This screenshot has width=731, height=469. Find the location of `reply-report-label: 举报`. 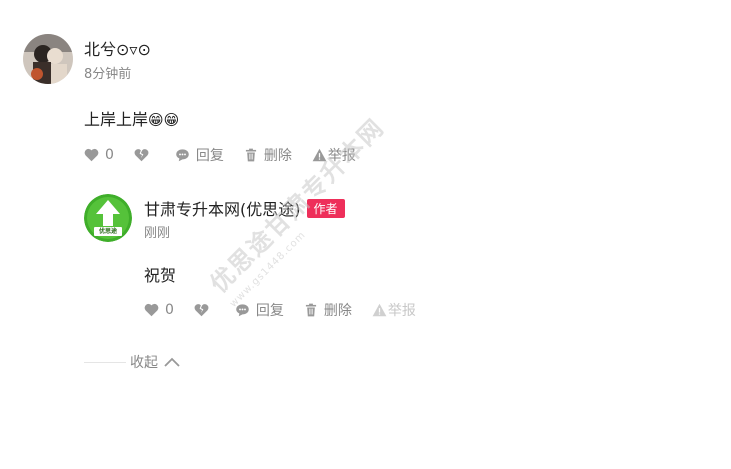

reply-report-label: 举报 is located at coordinates (401, 311).